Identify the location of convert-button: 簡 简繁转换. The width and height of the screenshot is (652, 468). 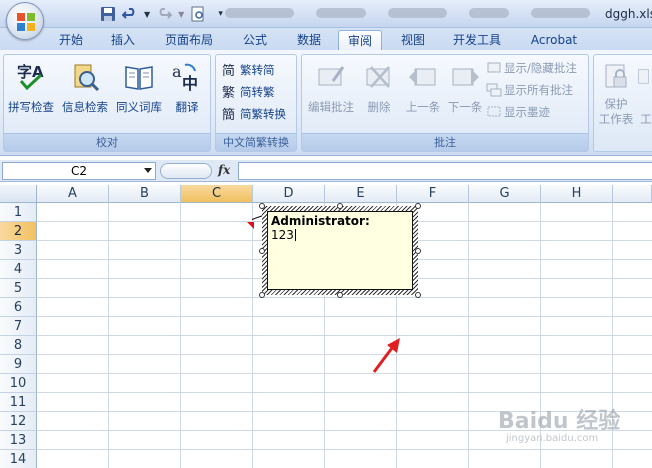
(254, 114).